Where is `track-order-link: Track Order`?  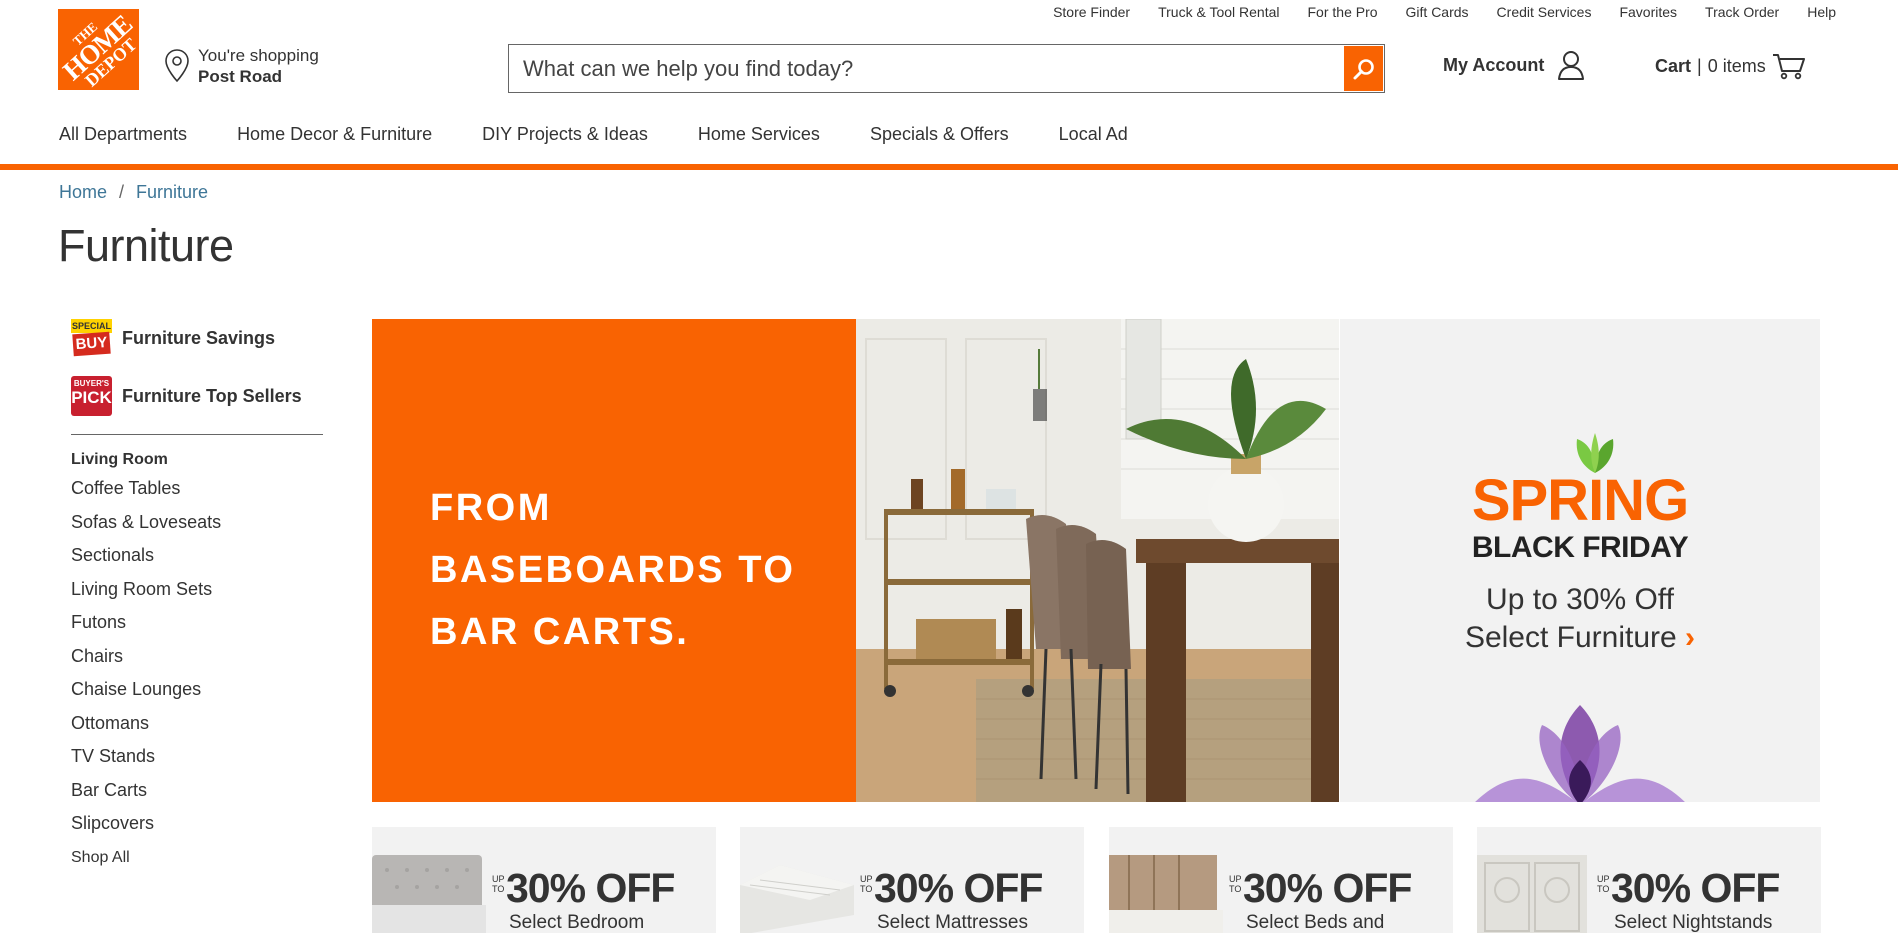 track-order-link: Track Order is located at coordinates (1742, 12).